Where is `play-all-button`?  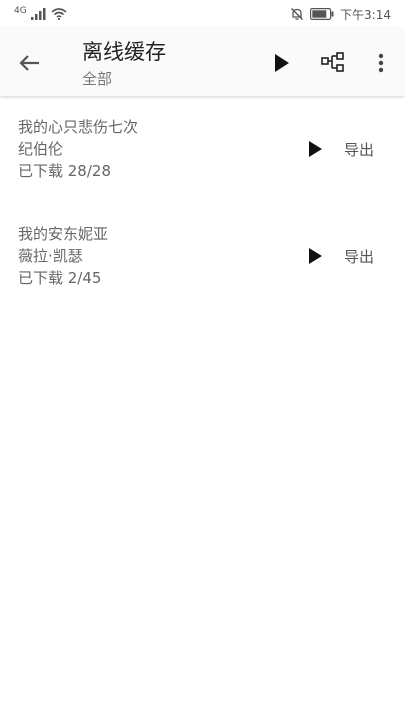 play-all-button is located at coordinates (281, 63).